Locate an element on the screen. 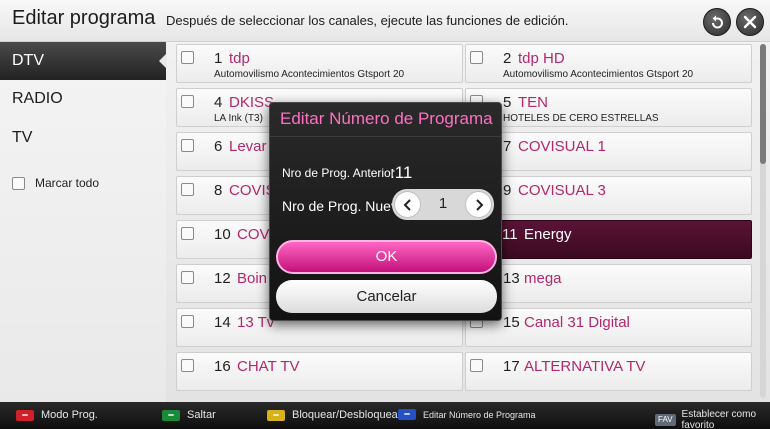 The width and height of the screenshot is (770, 429). channel-desc: LA Ink (T3) is located at coordinates (238, 118).